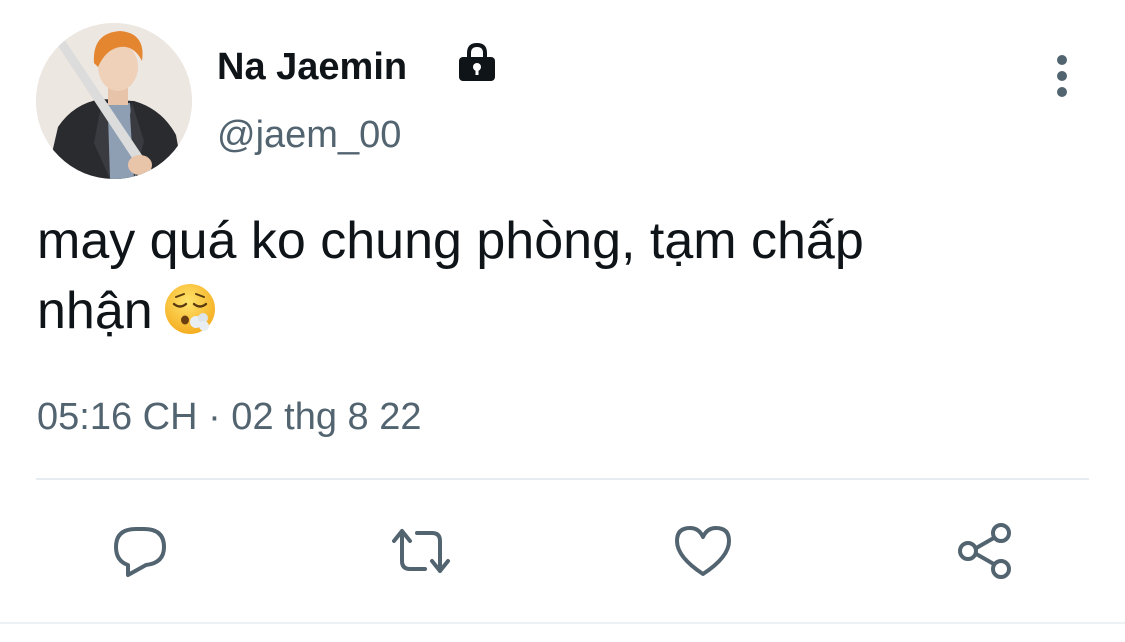  What do you see at coordinates (1062, 76) in the screenshot?
I see `more-options-icon` at bounding box center [1062, 76].